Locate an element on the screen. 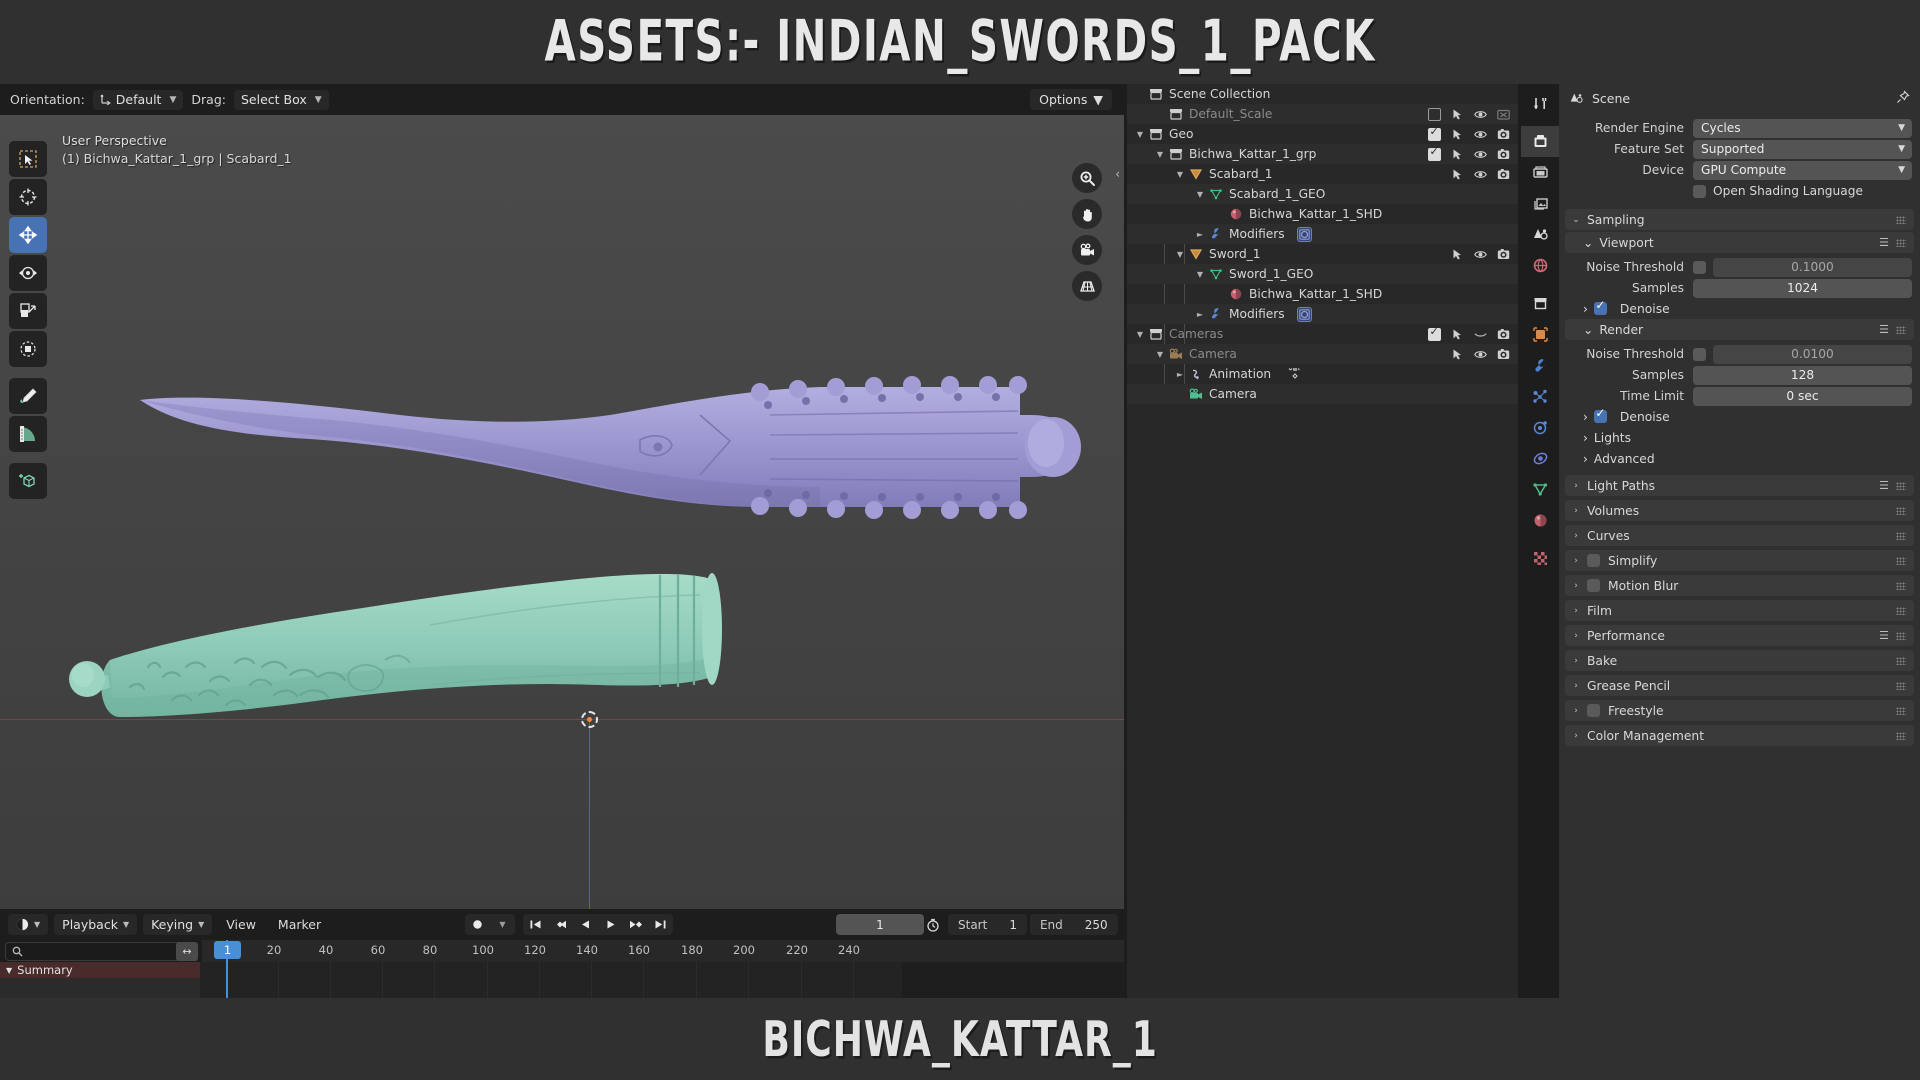  expand-horizontal-icon: ↔ is located at coordinates (187, 951).